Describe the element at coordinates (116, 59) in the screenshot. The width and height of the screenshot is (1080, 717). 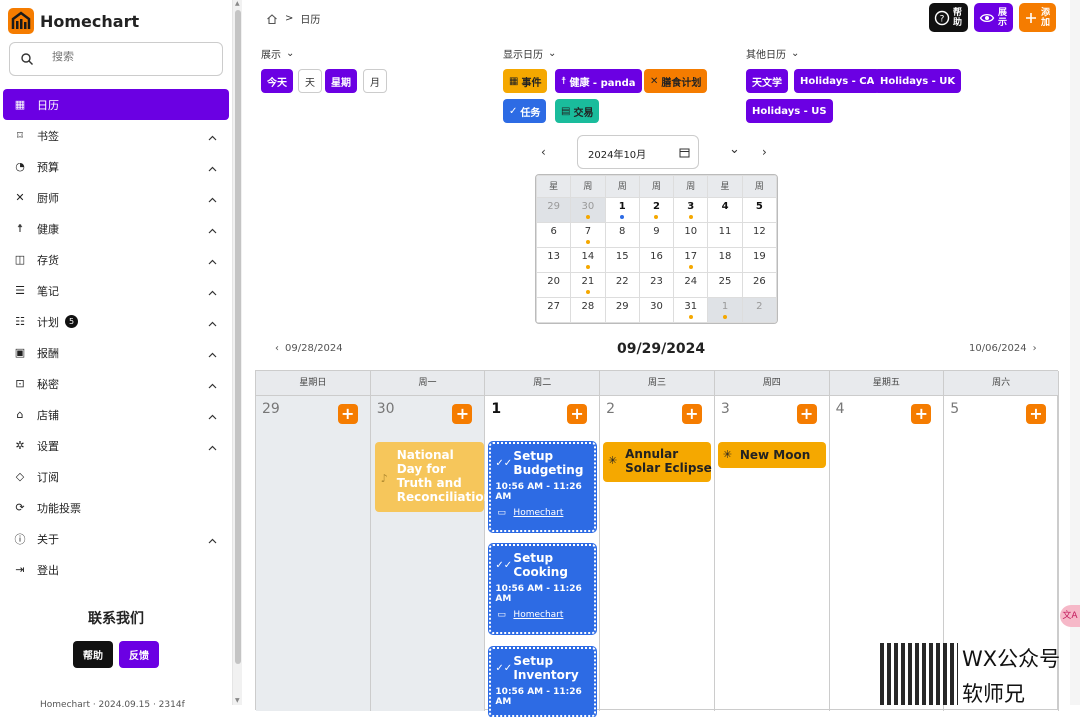
I see `search-box` at that location.